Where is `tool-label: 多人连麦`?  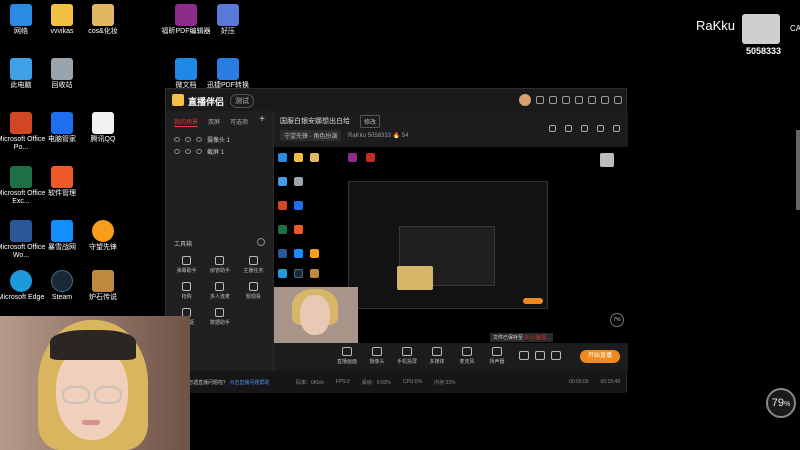 tool-label: 多人连麦 is located at coordinates (219, 297).